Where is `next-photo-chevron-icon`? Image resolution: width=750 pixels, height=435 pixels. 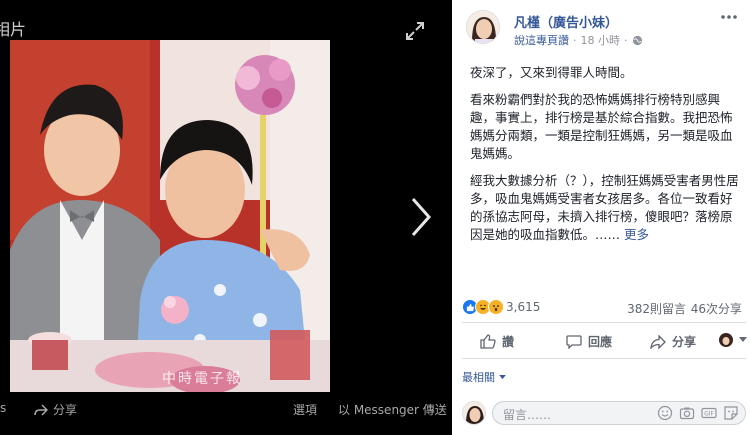 next-photo-chevron-icon is located at coordinates (421, 217).